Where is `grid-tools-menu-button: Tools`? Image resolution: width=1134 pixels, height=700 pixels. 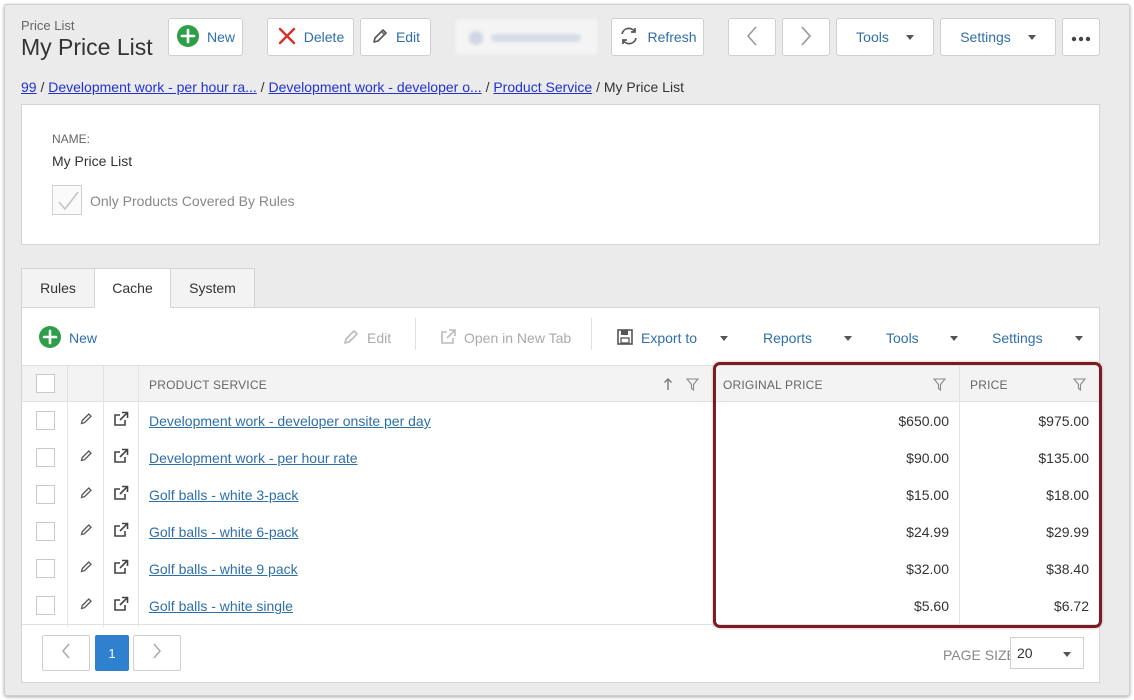
grid-tools-menu-button: Tools is located at coordinates (902, 338).